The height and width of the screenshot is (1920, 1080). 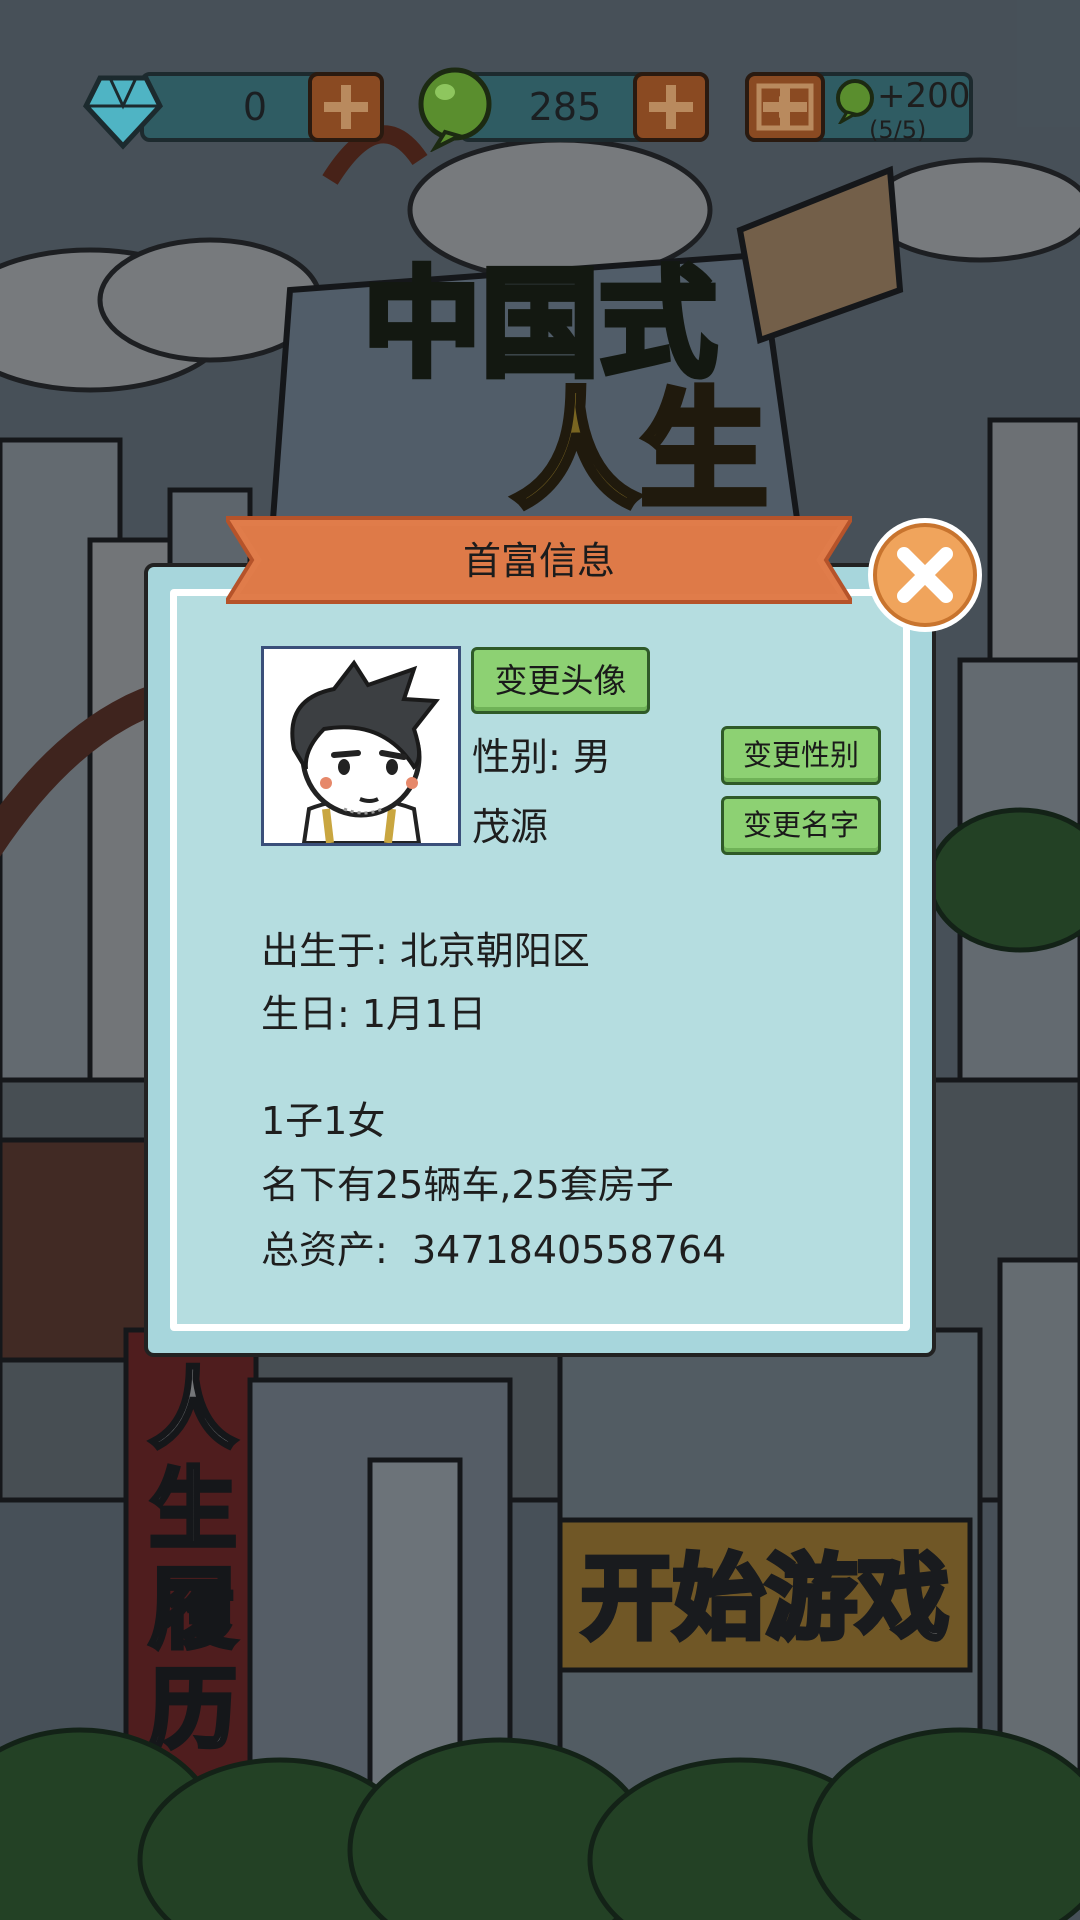 I want to click on change-avatar-button: 变更头像, so click(x=560, y=680).